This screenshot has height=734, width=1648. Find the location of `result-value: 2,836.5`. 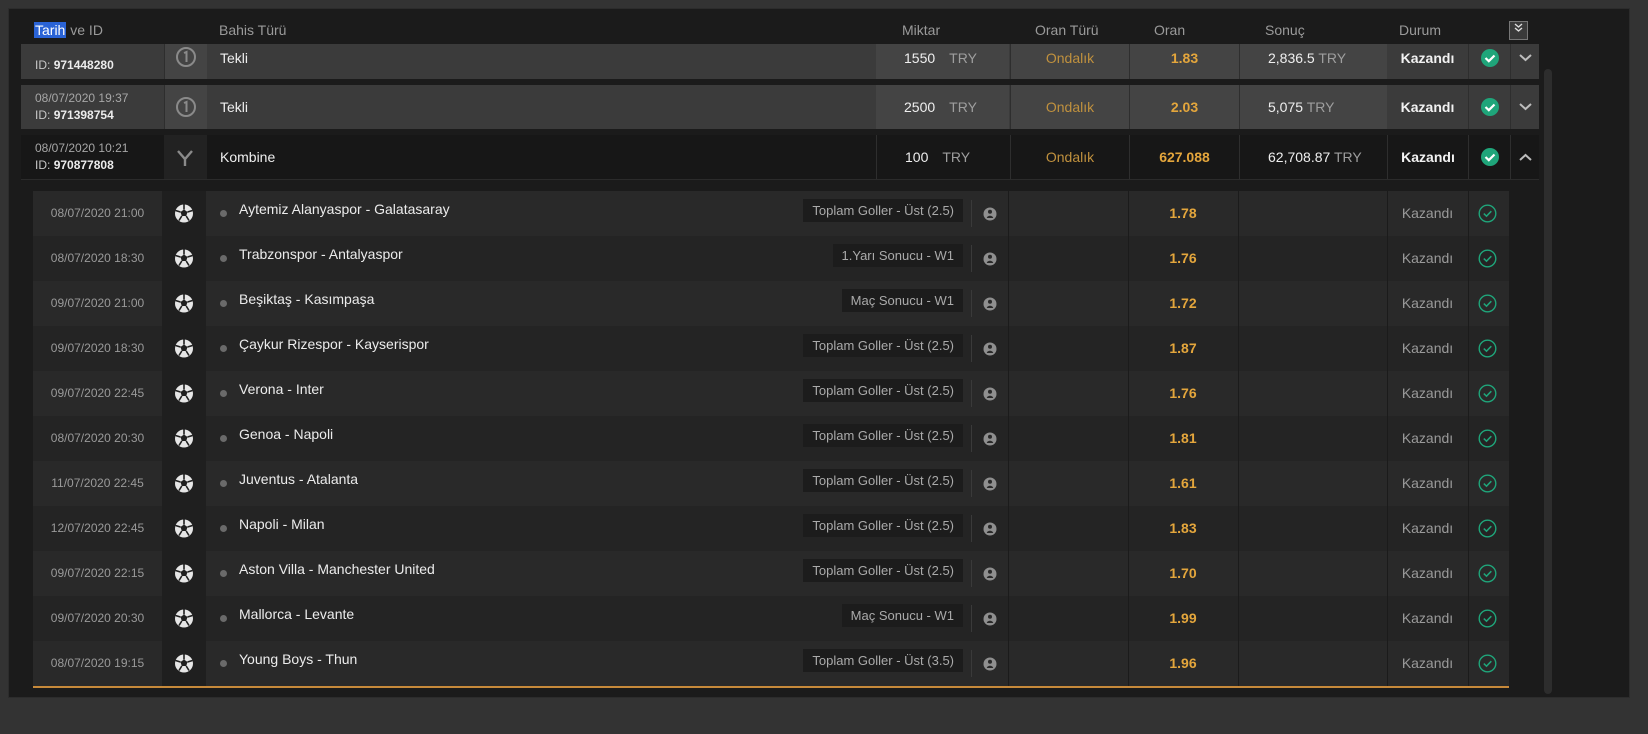

result-value: 2,836.5 is located at coordinates (1291, 58).